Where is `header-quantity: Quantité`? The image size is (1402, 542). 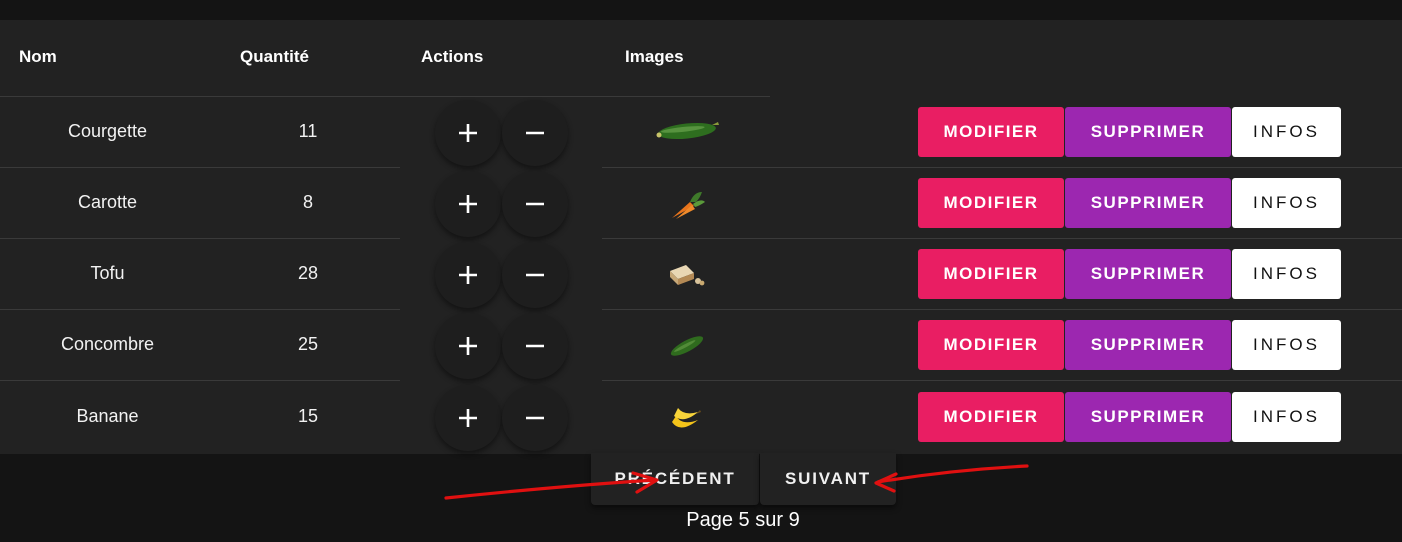
header-quantity: Quantité is located at coordinates (274, 56).